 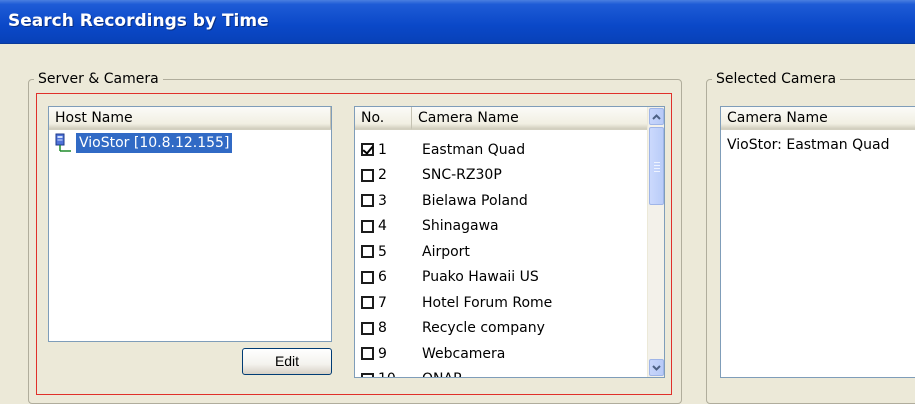 What do you see at coordinates (474, 149) in the screenshot?
I see `camera-name: Eastman Quad` at bounding box center [474, 149].